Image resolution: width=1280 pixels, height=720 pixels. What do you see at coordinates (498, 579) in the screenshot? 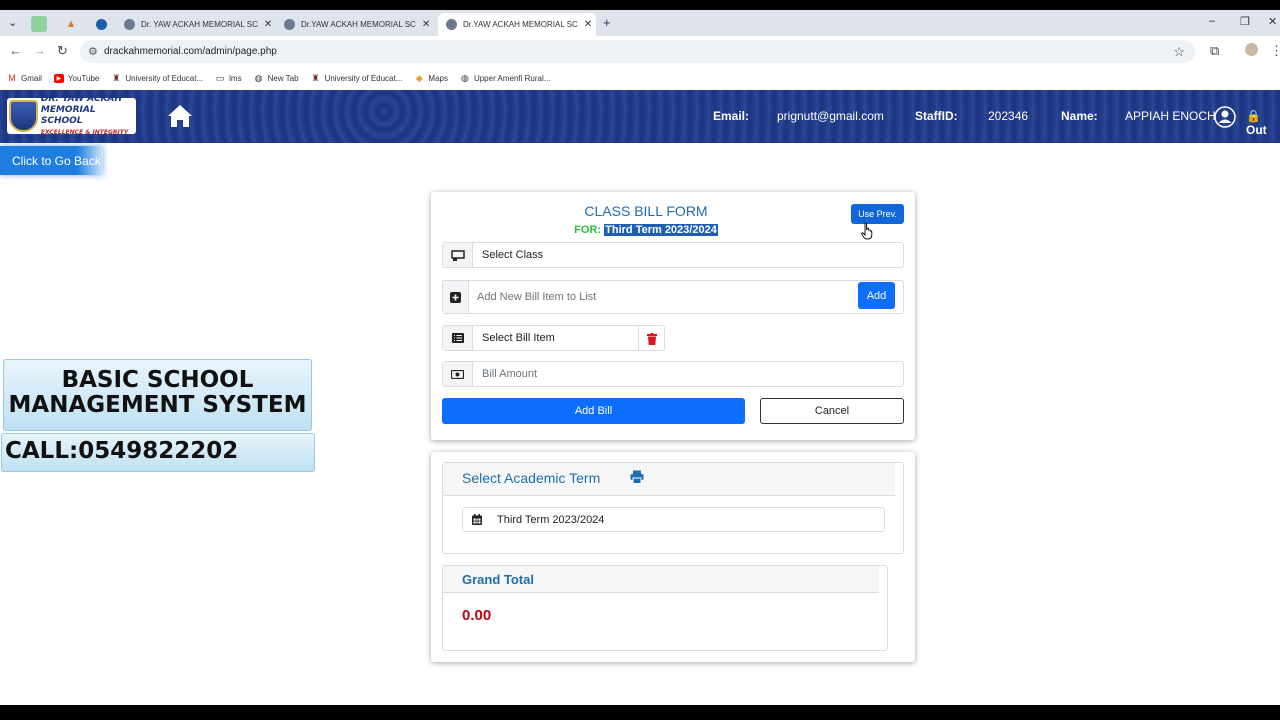
I see `grand-total-title: Grand Total` at bounding box center [498, 579].